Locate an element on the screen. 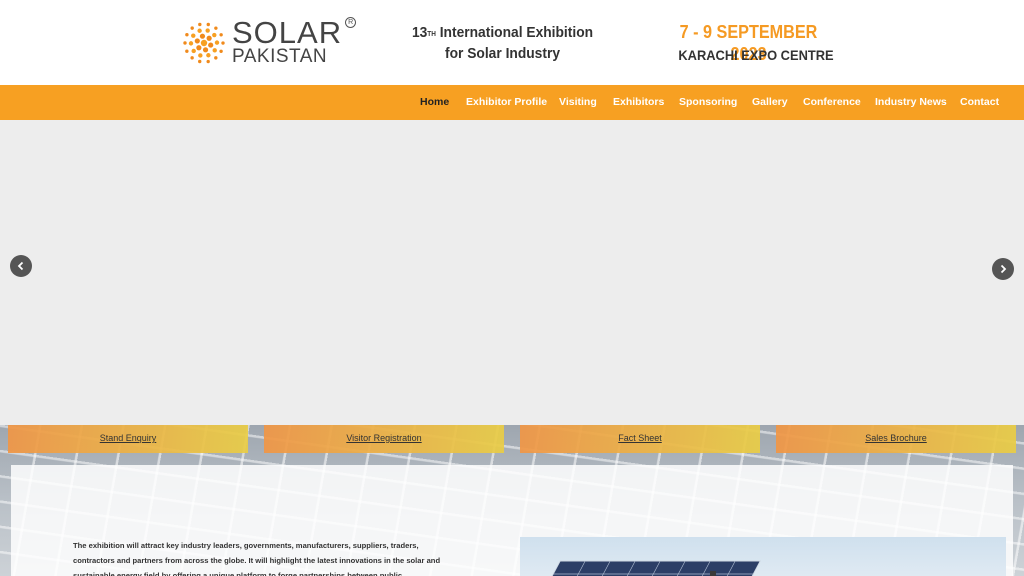 The image size is (1024, 576). sales-brochure-button: Sales Brochure is located at coordinates (896, 439).